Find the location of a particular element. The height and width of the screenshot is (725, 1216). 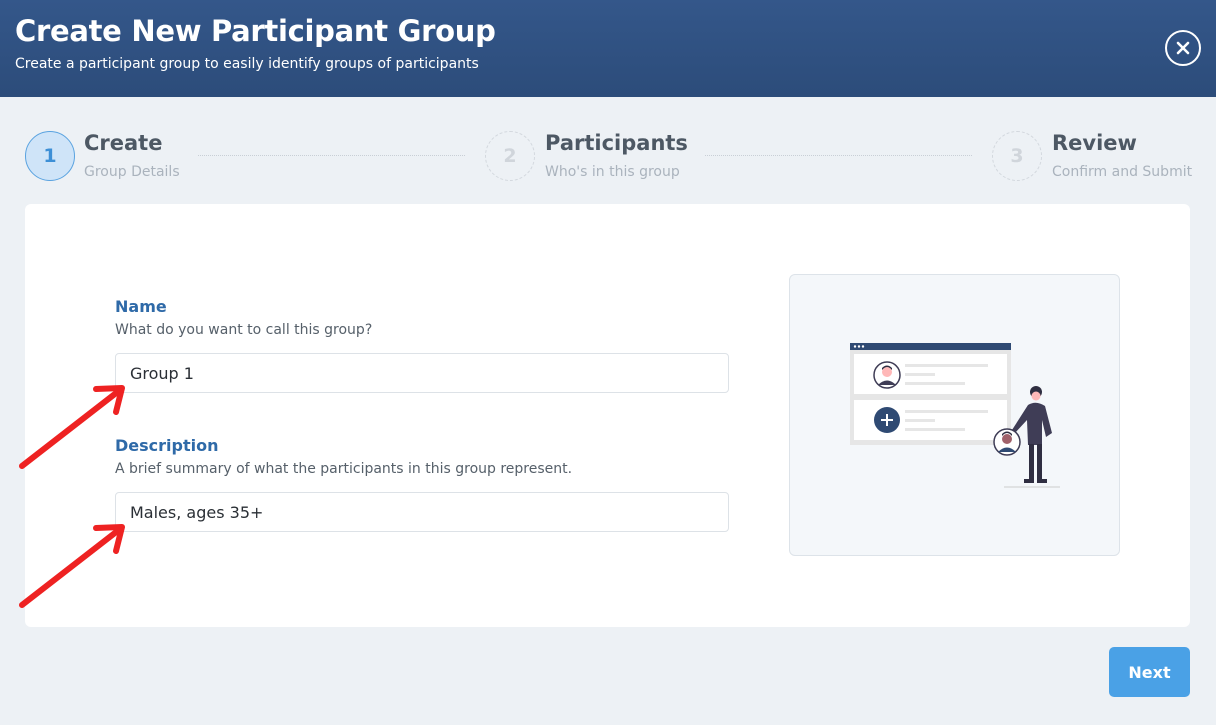

step-number-badge: 1 is located at coordinates (50, 156).